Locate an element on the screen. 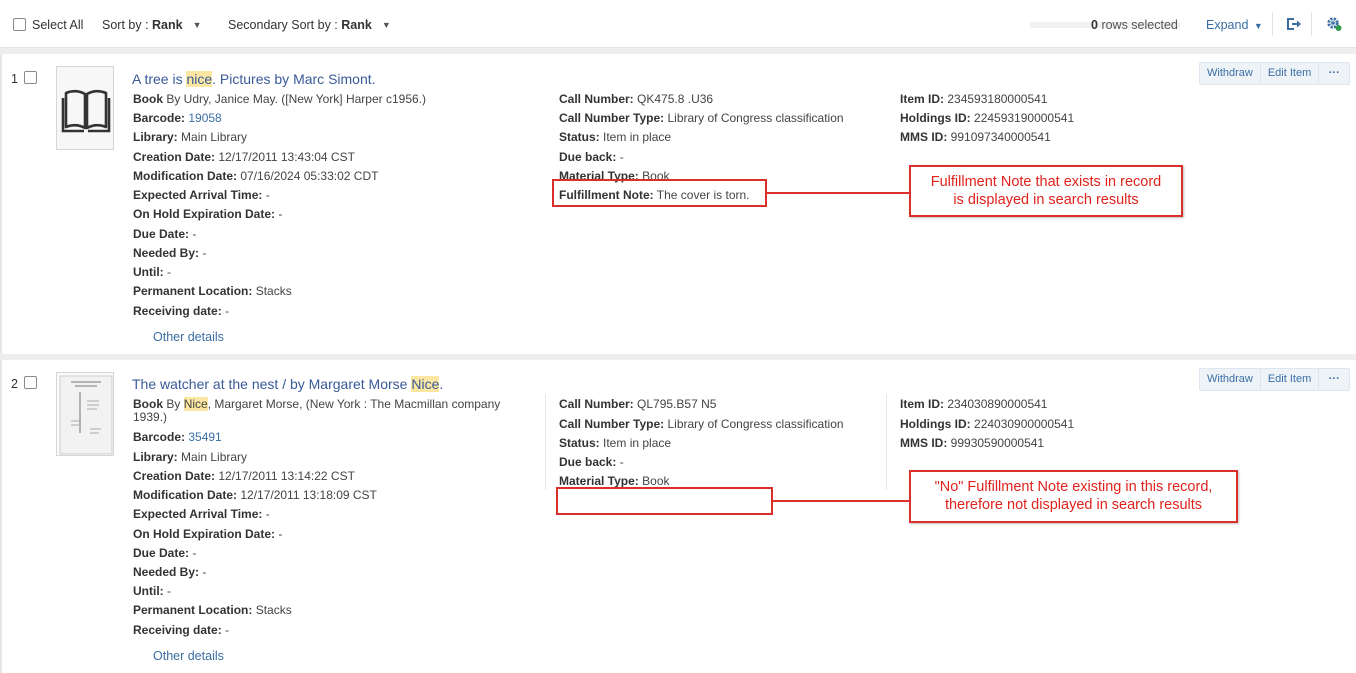 This screenshot has height=673, width=1356. field-creation-date: Creation Date: 12/17/2011 13:14:22 CST is located at coordinates (244, 476).